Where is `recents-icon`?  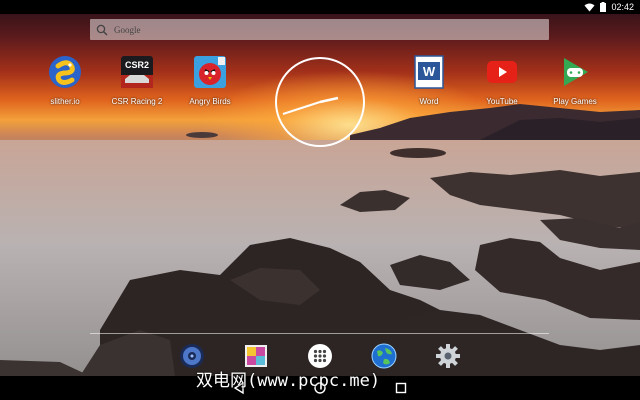 recents-icon is located at coordinates (401, 388).